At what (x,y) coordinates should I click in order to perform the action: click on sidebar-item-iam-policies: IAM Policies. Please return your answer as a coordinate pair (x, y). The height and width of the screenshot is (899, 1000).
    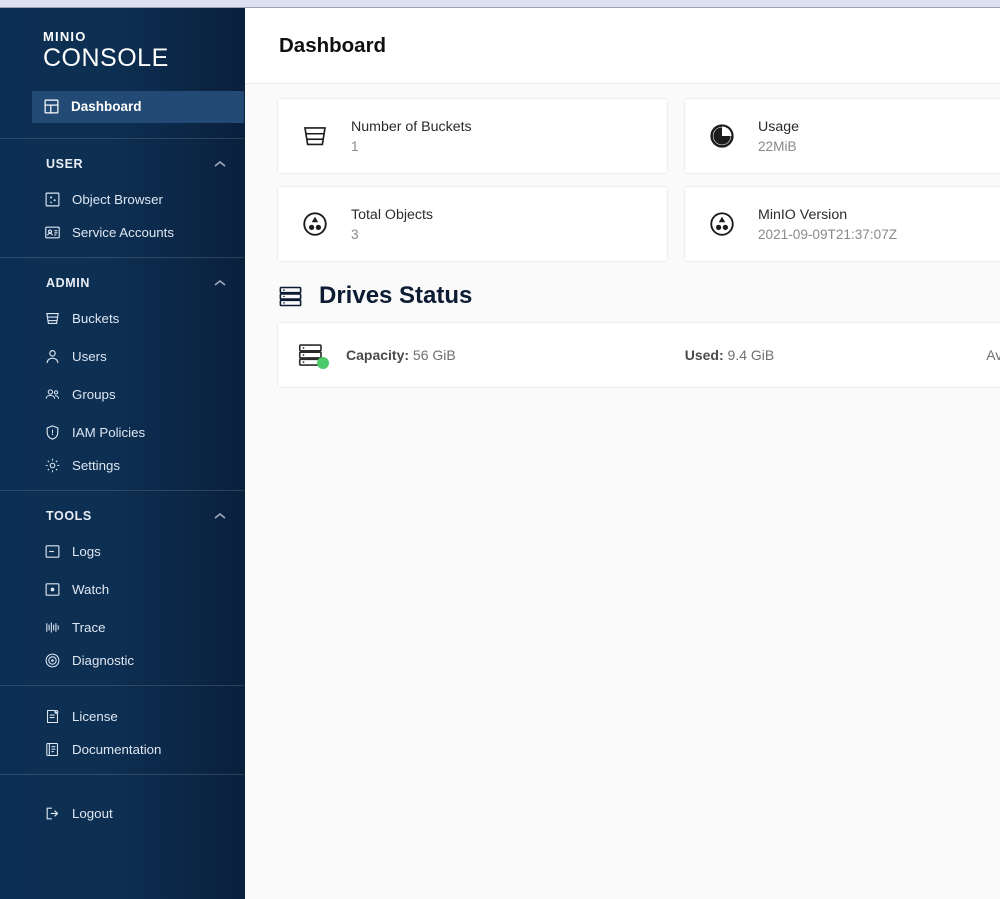
    Looking at the image, I should click on (122, 433).